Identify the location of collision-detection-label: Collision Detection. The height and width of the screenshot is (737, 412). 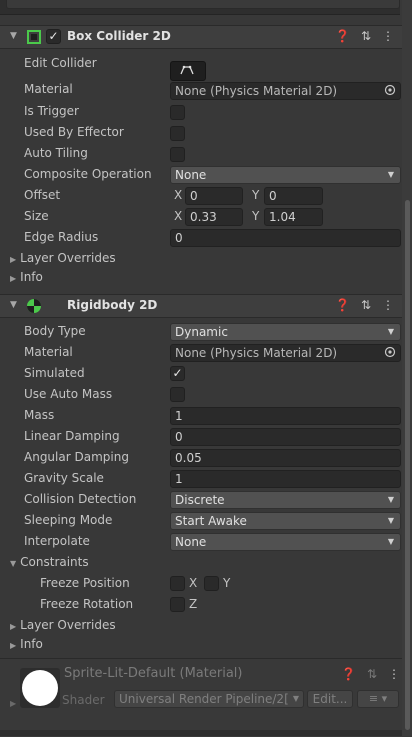
(80, 499).